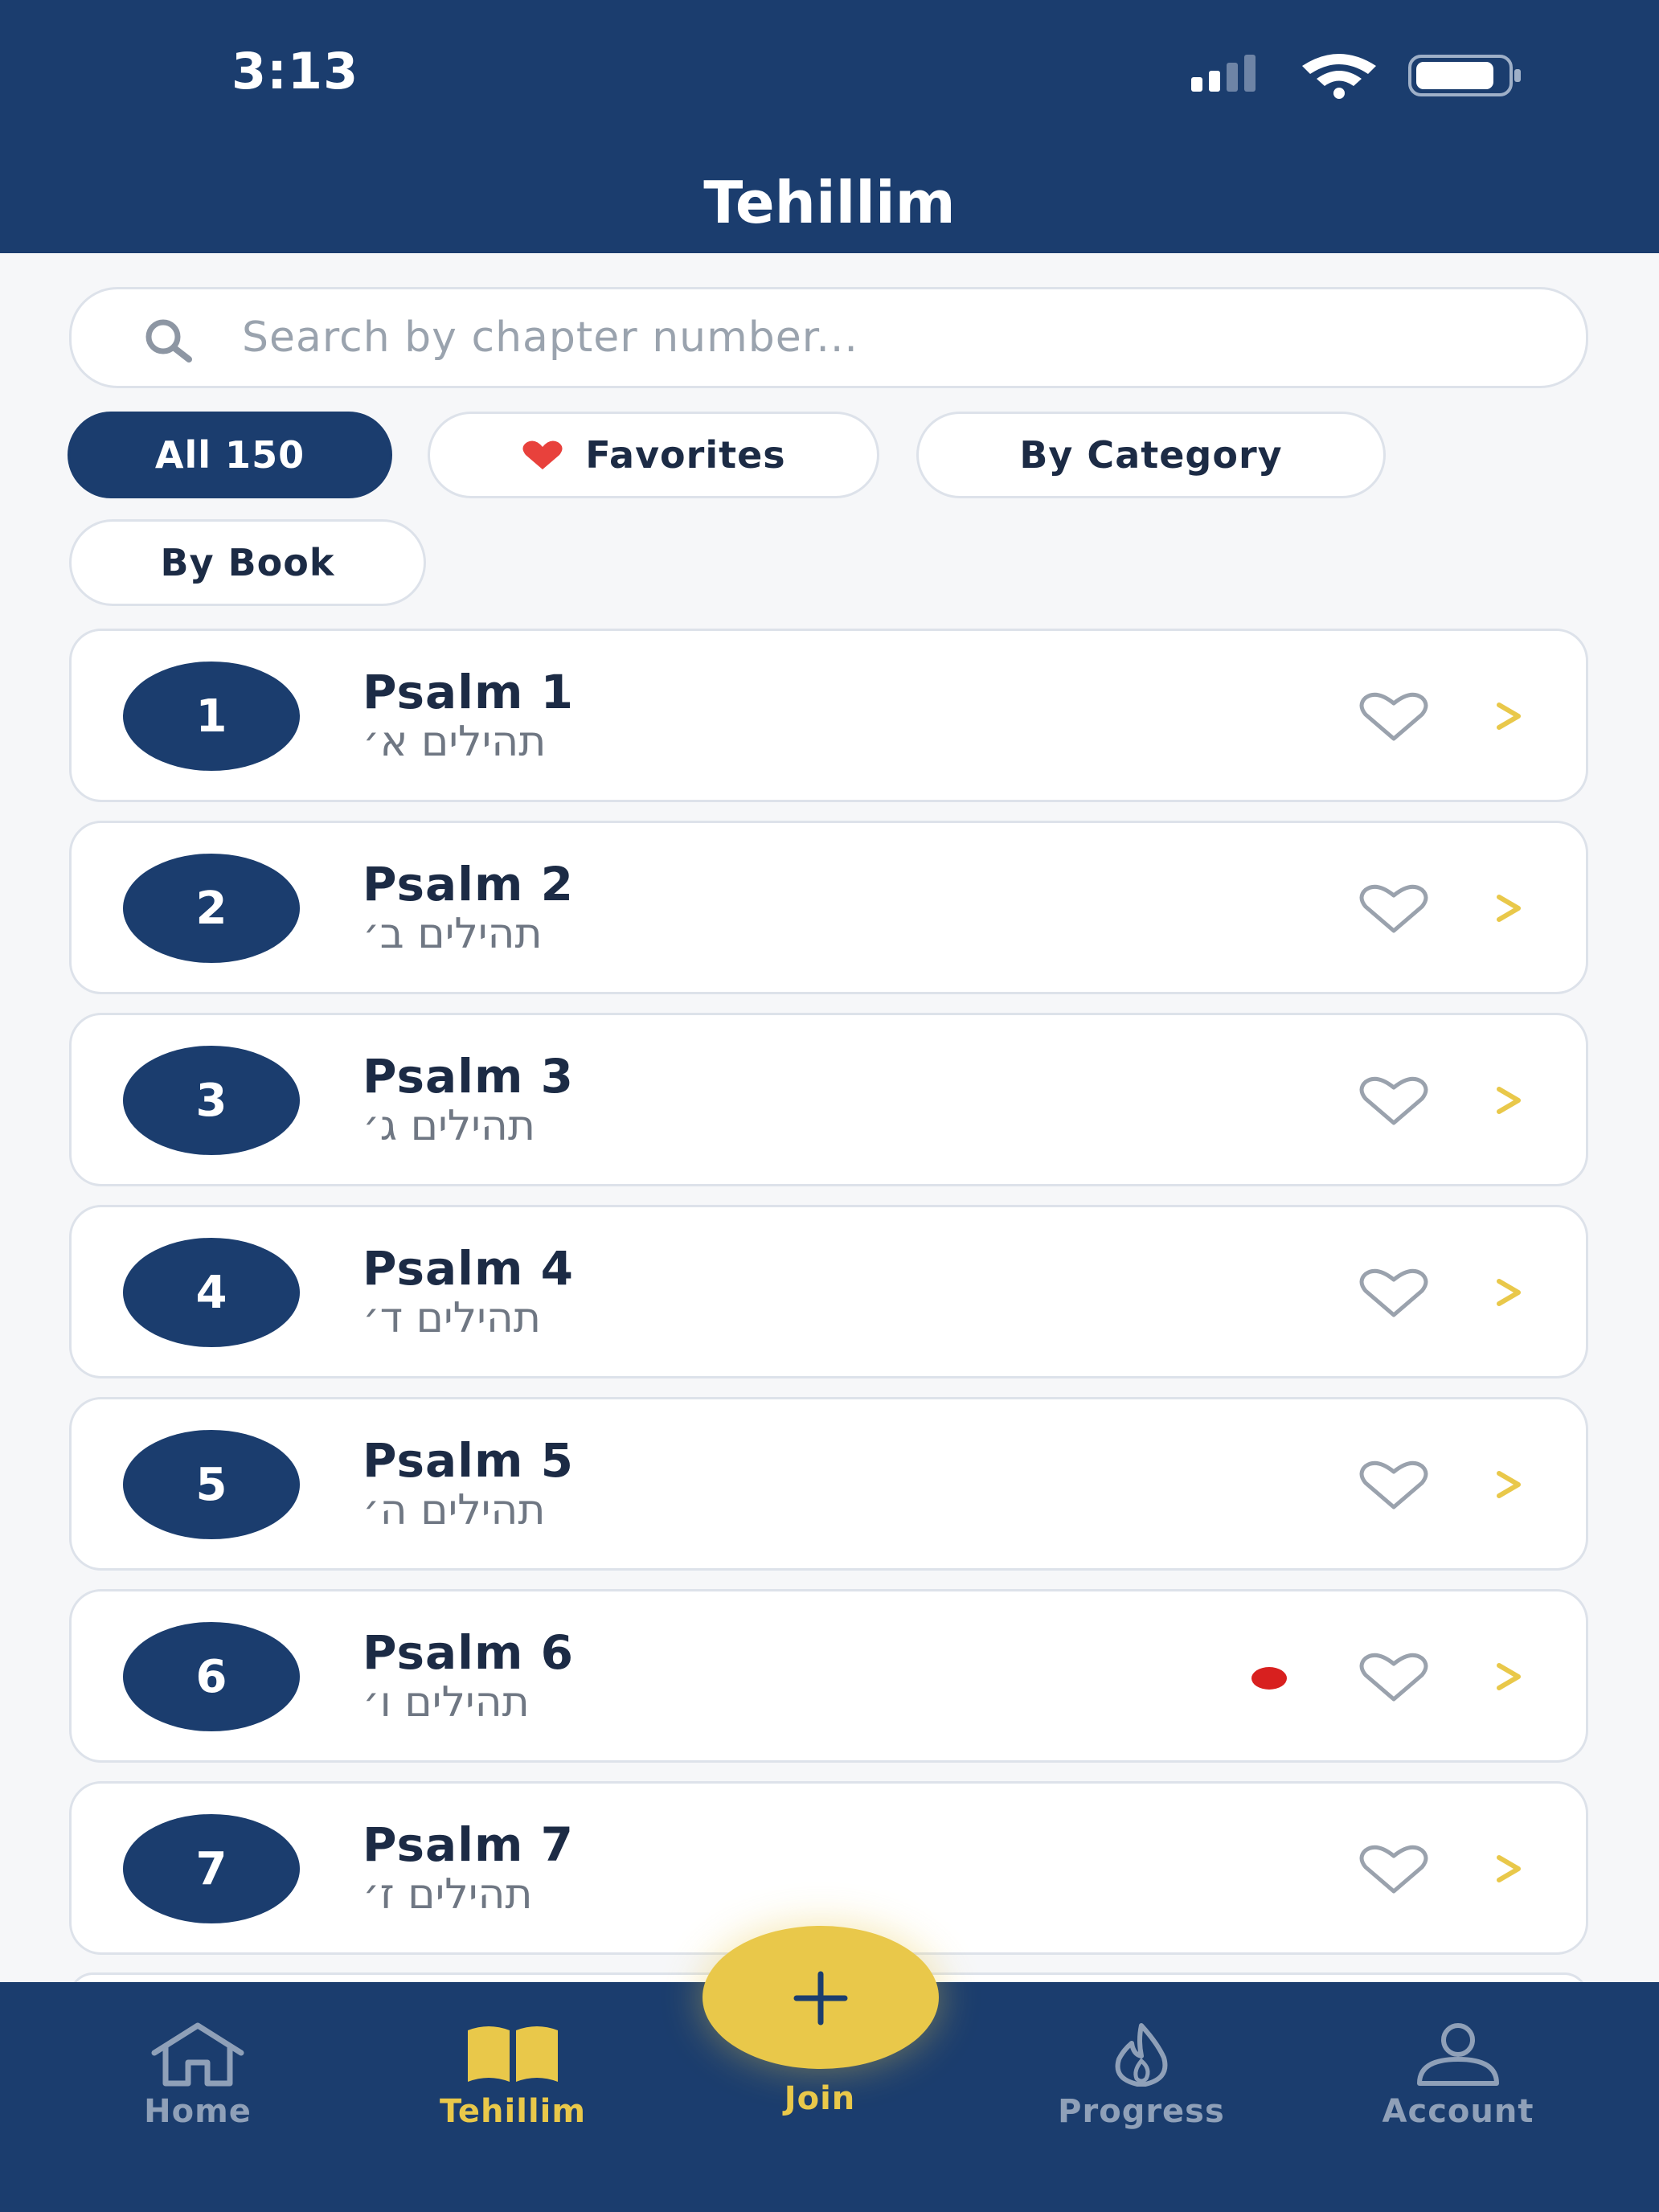 This screenshot has width=1659, height=2212. Describe the element at coordinates (469, 1652) in the screenshot. I see `psalm-title: Psalm 6` at that location.